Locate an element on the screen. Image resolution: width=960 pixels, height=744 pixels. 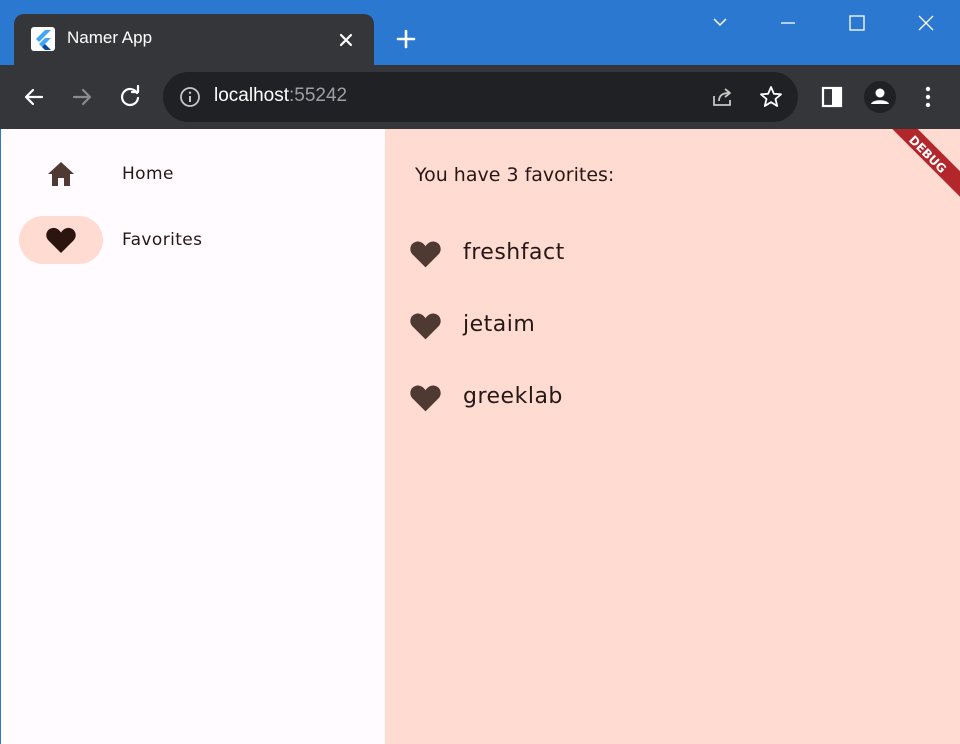
address-bar: localhost:55242 is located at coordinates (480, 97).